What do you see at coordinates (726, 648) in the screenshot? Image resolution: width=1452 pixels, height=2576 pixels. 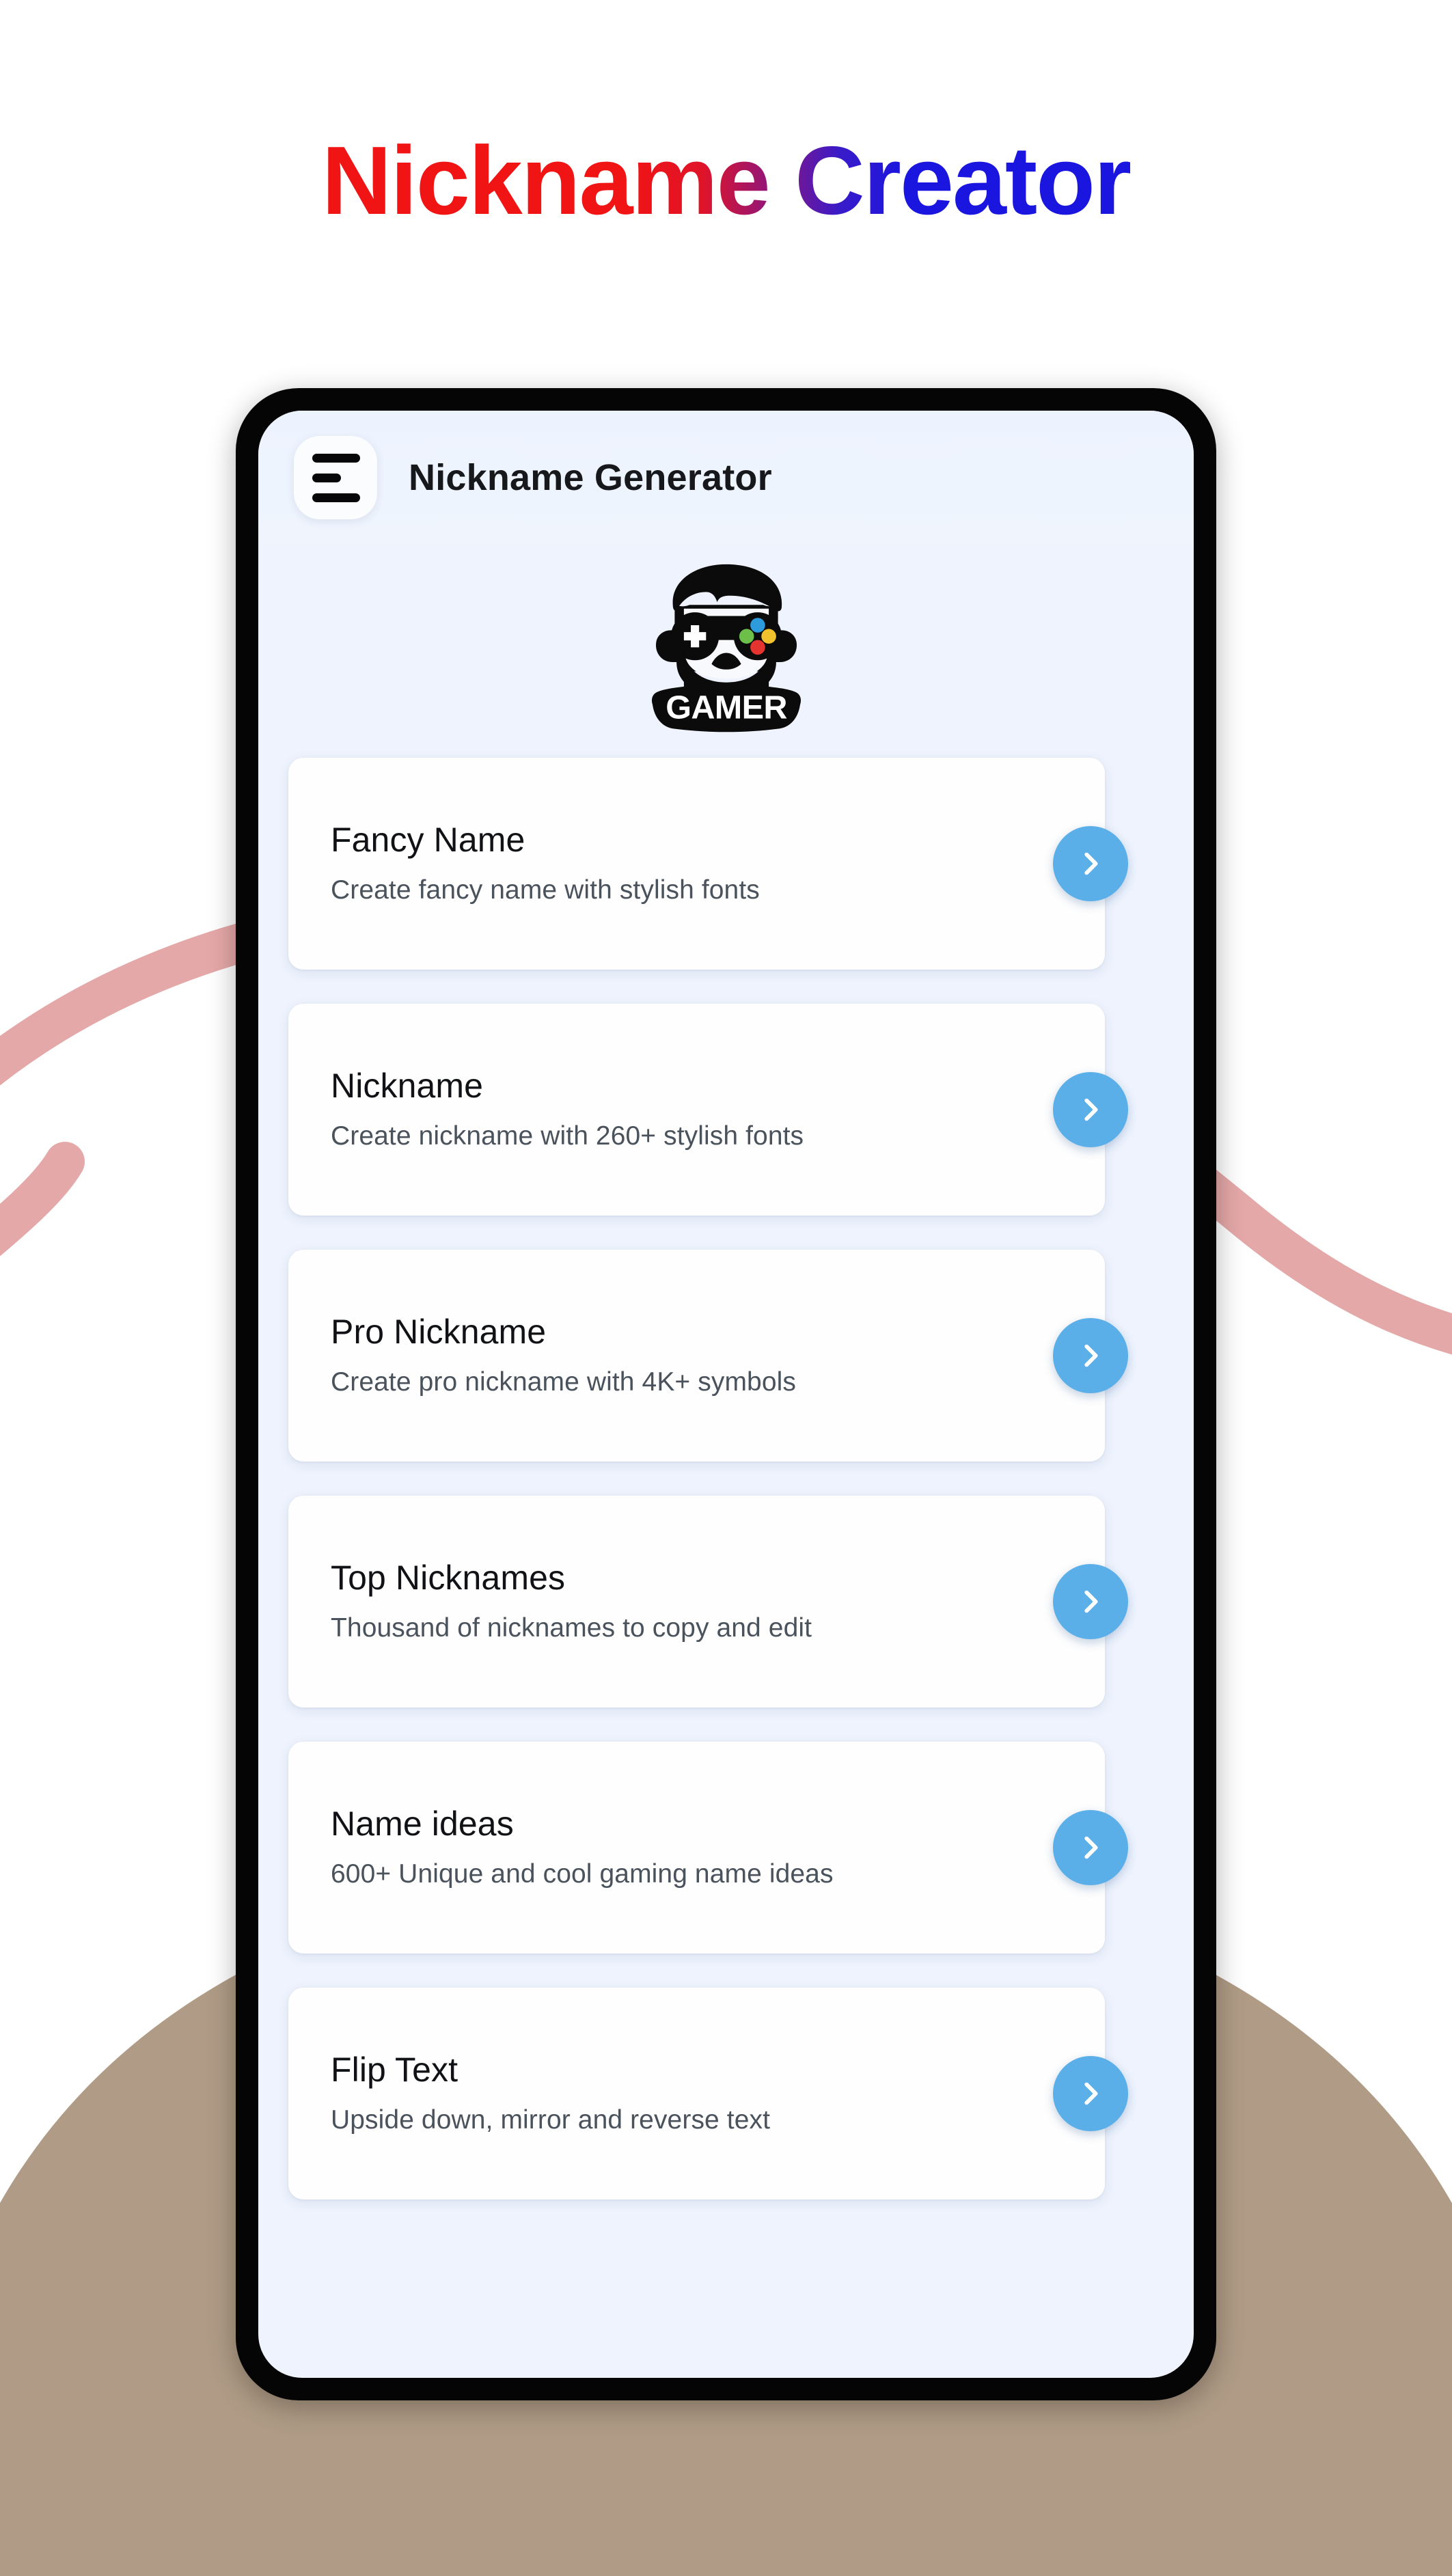 I see `gamer-mascot-logo: GAMER` at bounding box center [726, 648].